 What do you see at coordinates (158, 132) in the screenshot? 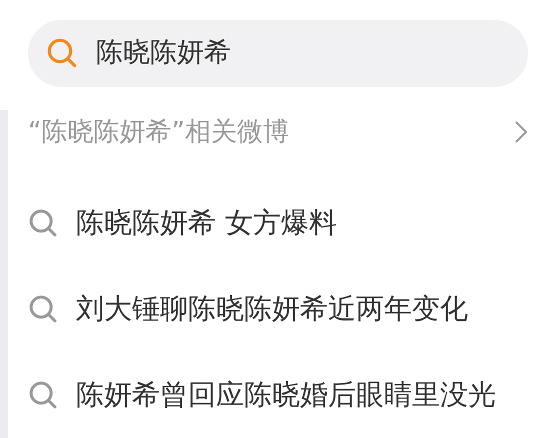
I see `related-label: “陈晓陈妍希”相关微博` at bounding box center [158, 132].